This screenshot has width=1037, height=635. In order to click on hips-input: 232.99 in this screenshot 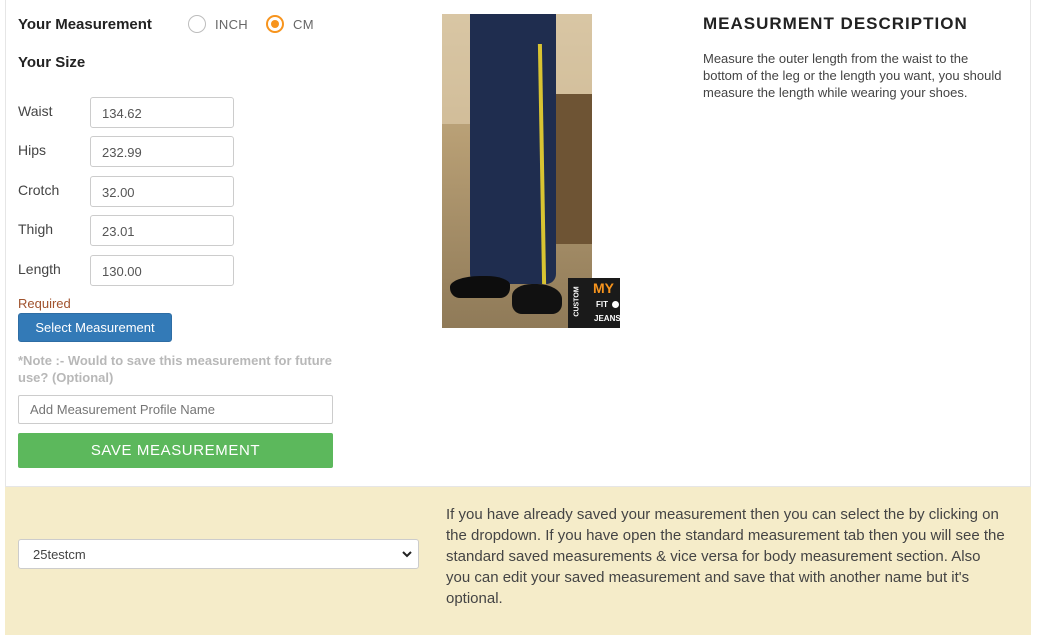, I will do `click(162, 151)`.